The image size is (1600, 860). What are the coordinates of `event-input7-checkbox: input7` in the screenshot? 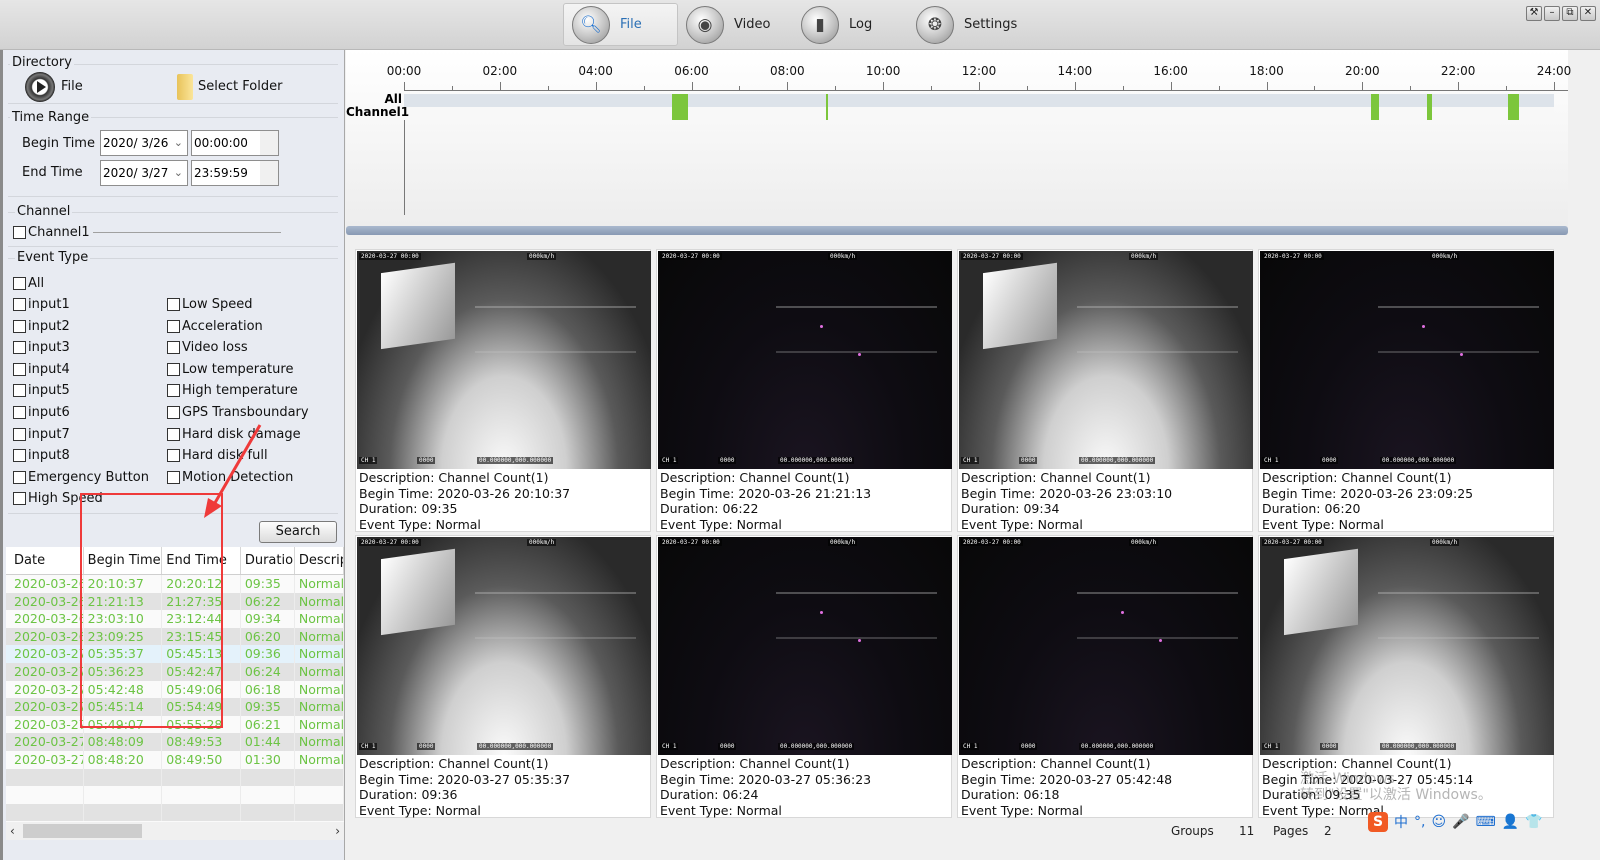 It's located at (41, 434).